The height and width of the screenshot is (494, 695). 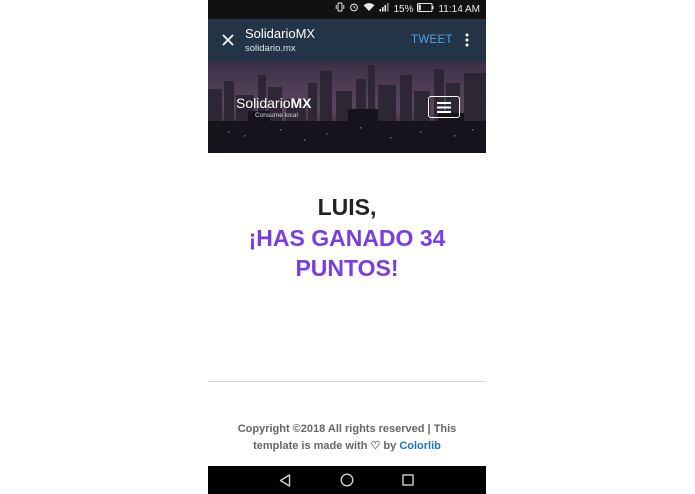 I want to click on close-icon, so click(x=228, y=40).